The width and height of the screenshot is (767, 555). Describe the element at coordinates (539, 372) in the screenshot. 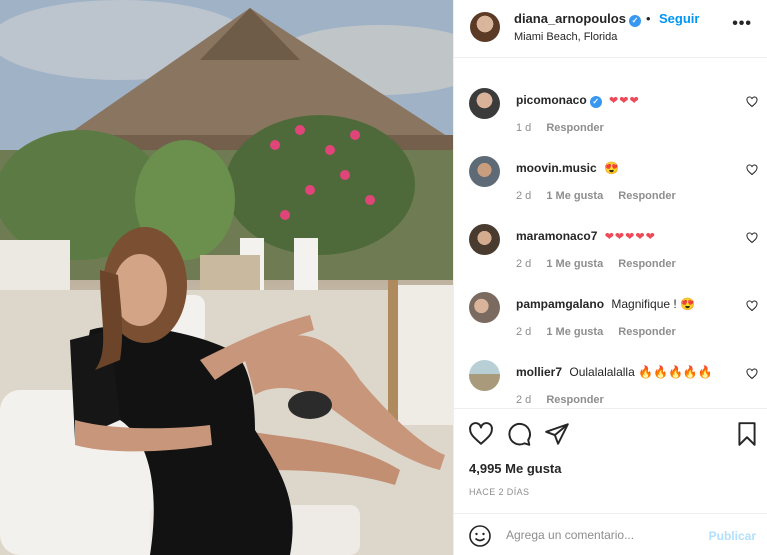

I see `comment-username: mollier7` at that location.